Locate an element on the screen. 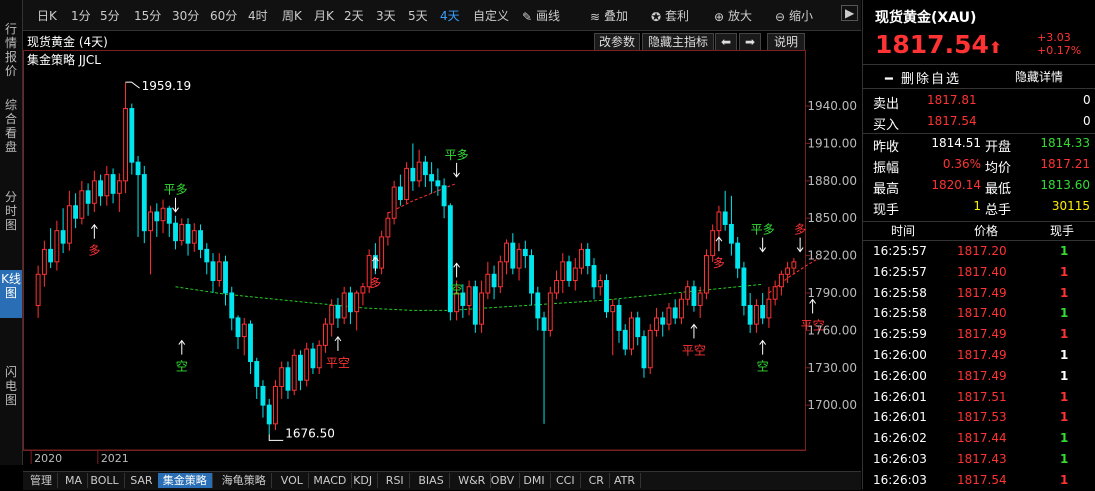 The width and height of the screenshot is (1095, 491). help-button: 说明 is located at coordinates (786, 42).